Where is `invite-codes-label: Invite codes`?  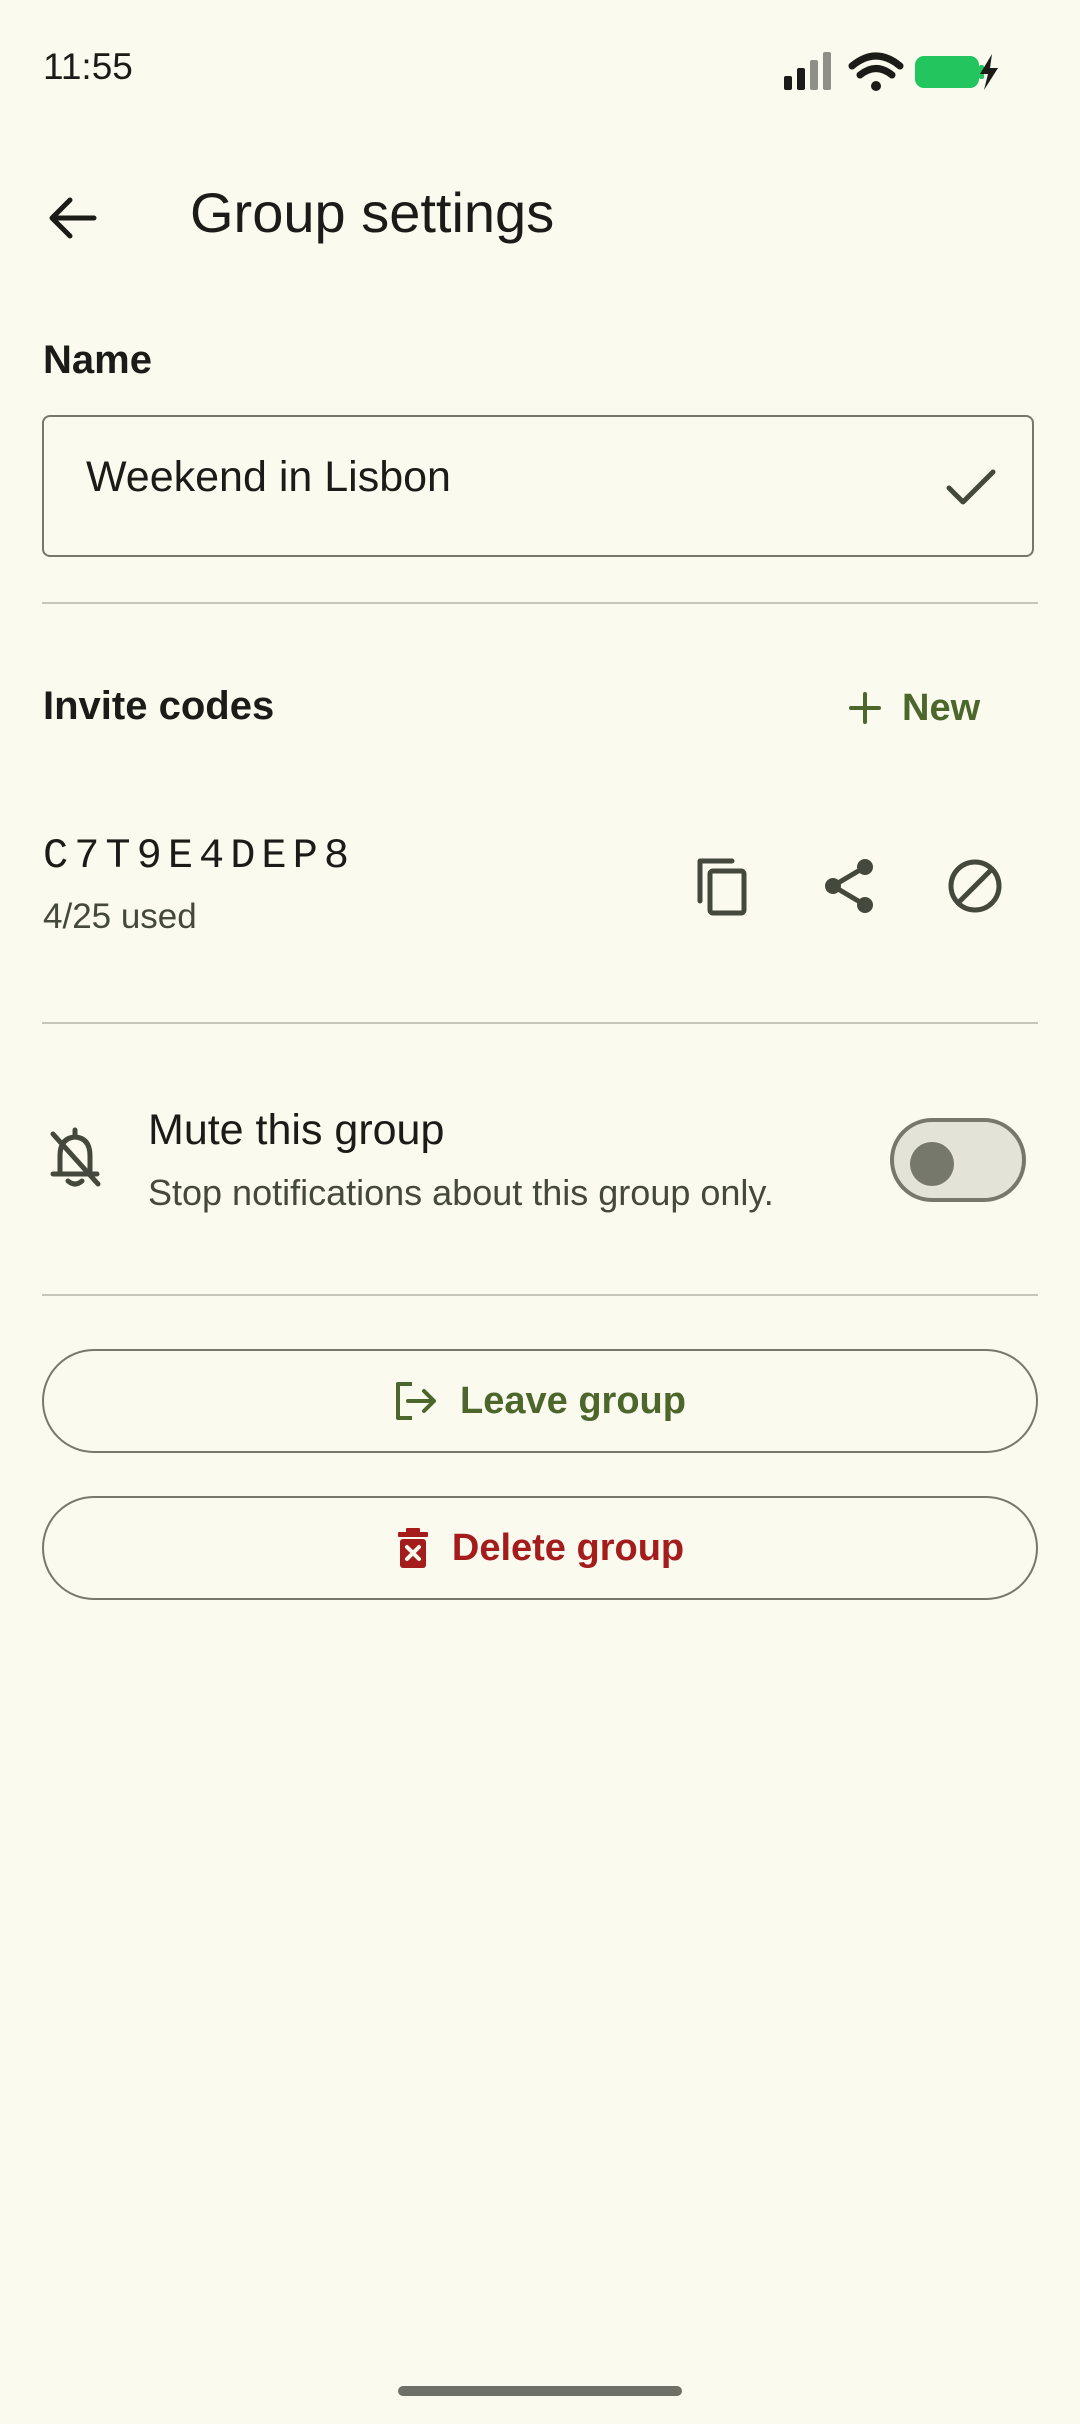
invite-codes-label: Invite codes is located at coordinates (159, 706).